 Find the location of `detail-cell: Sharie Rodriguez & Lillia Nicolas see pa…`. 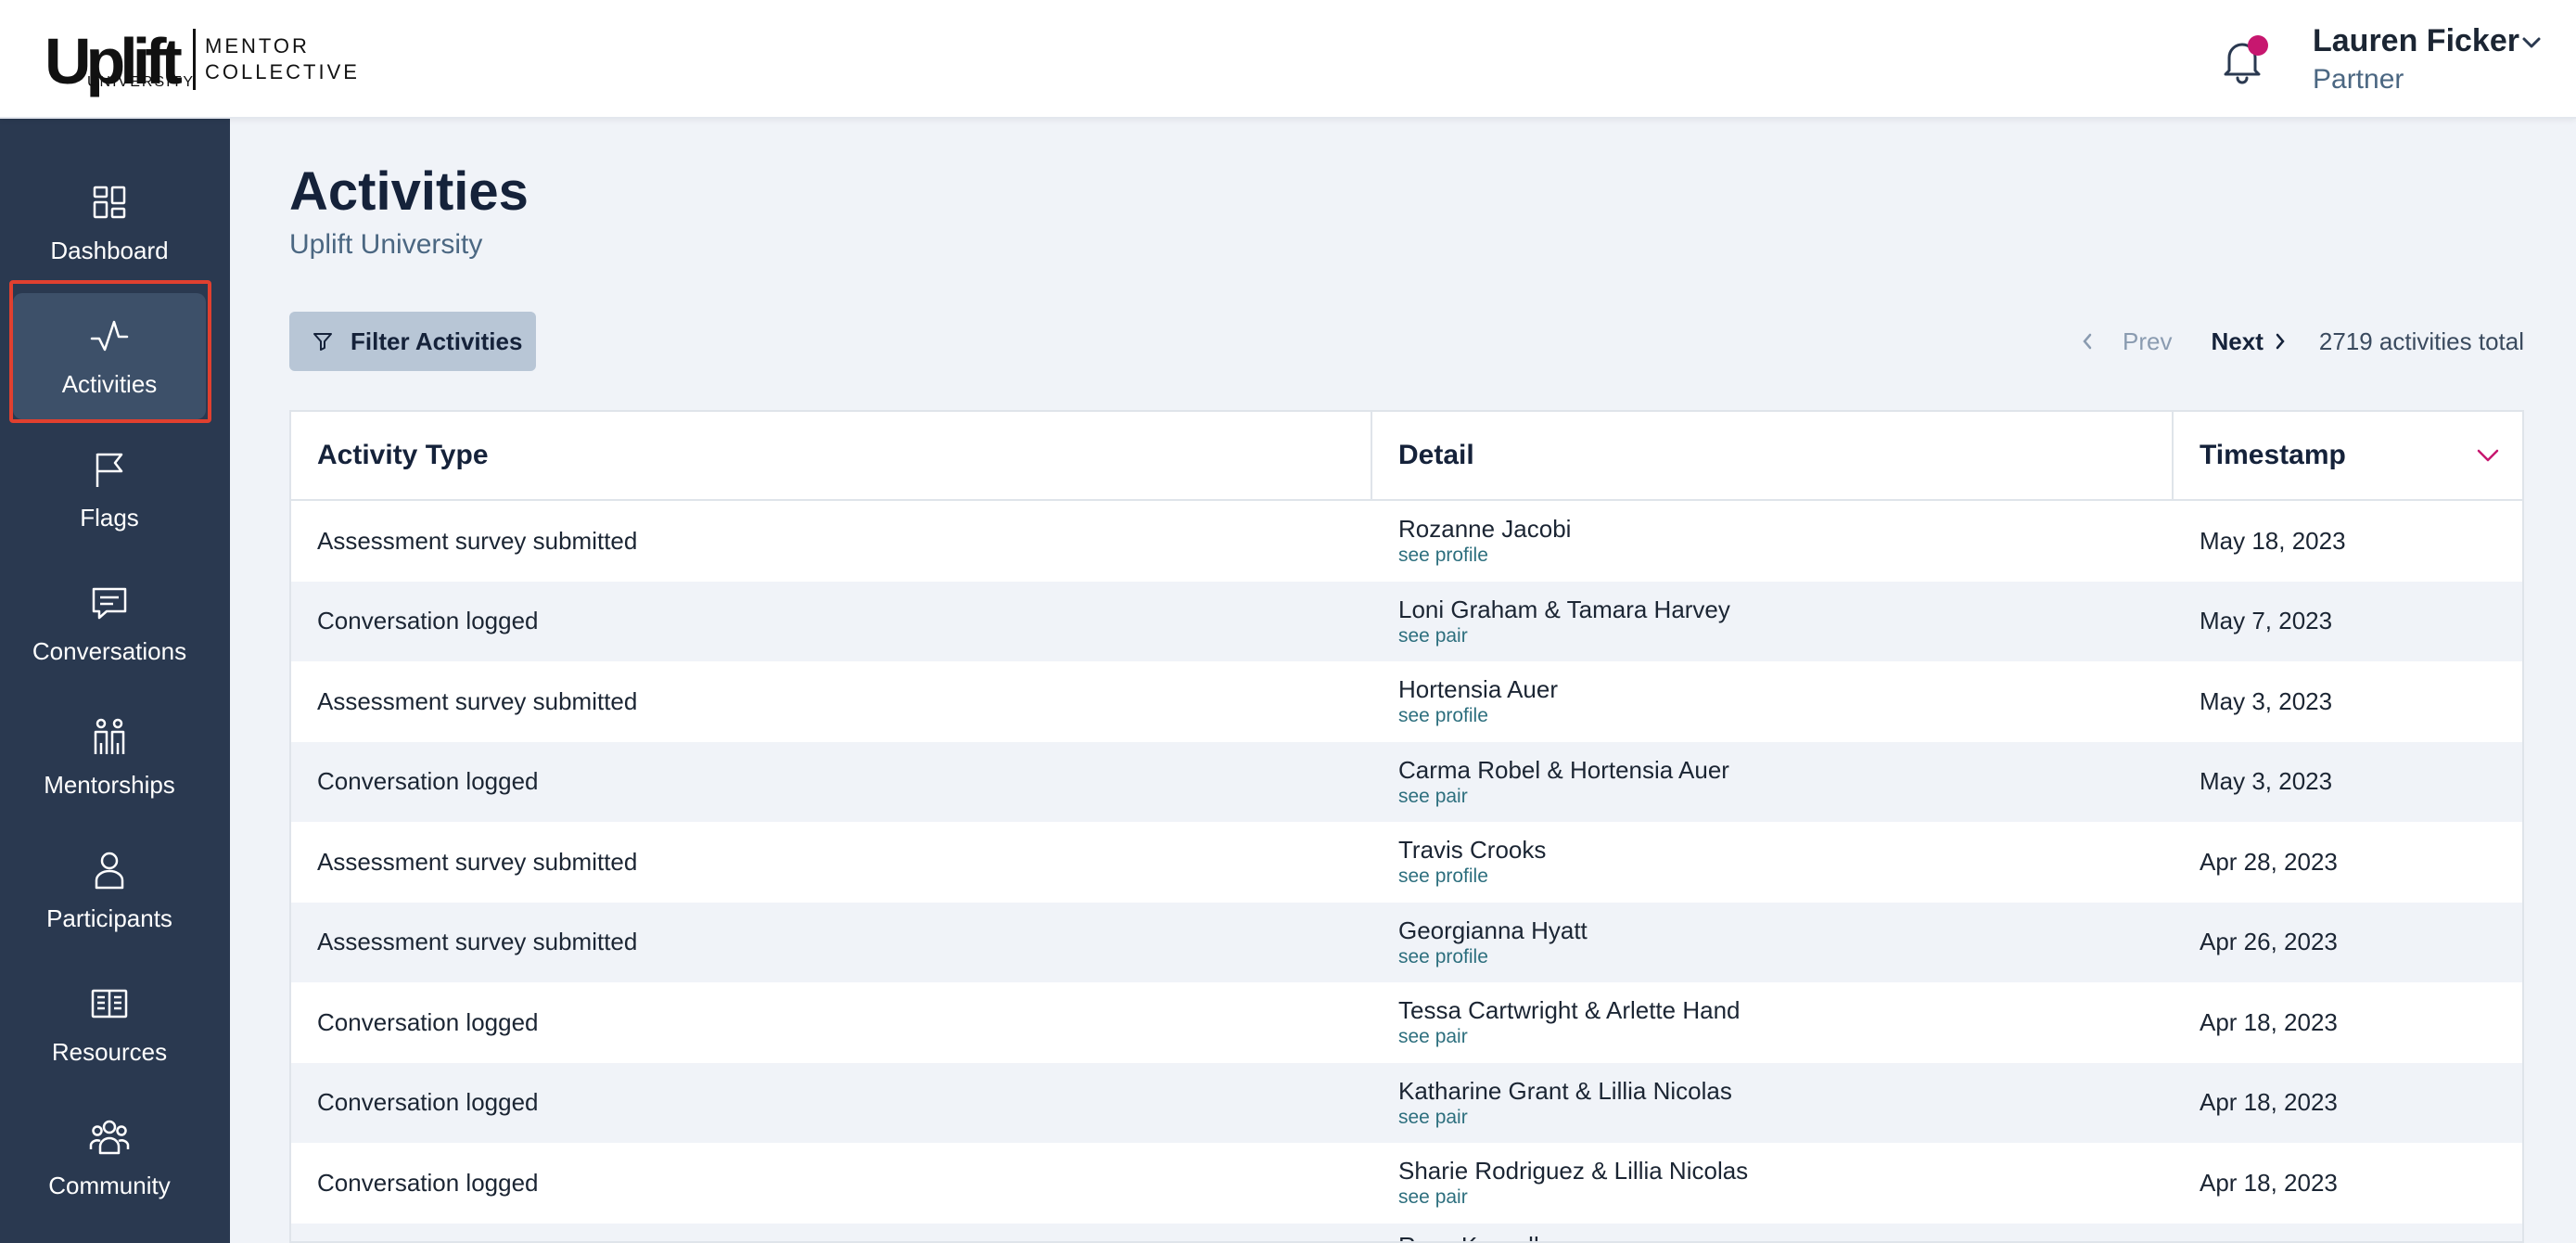

detail-cell: Sharie Rodriguez & Lillia Nicolas see pa… is located at coordinates (1573, 1183).